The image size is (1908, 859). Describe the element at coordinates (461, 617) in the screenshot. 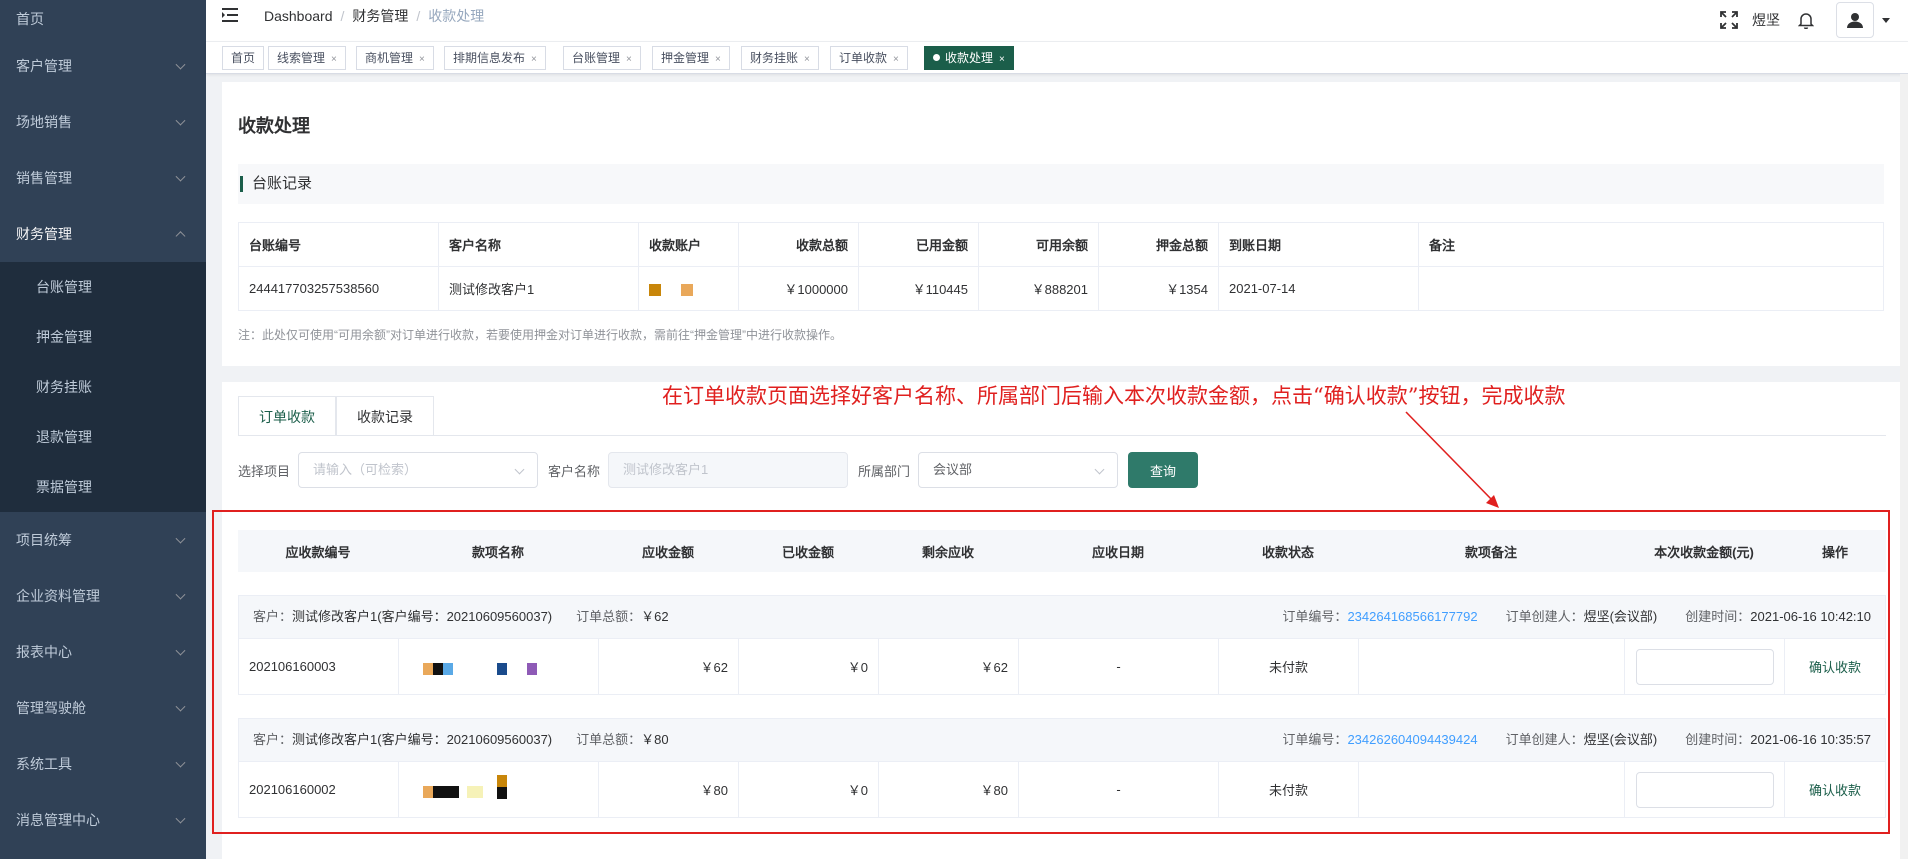

I see `order-customer-info: 客户：测试修改客户1(客户编号：20210609560037) 订单总额：￥62` at that location.